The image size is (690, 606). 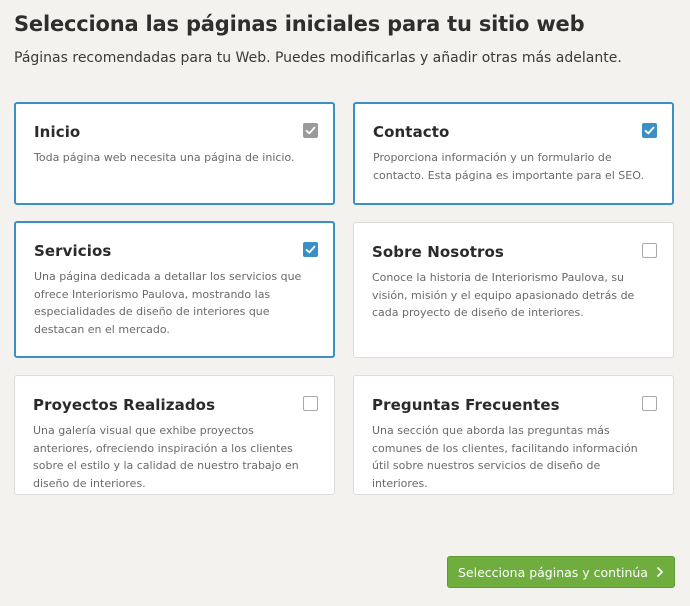 I want to click on checkbox-contacto, so click(x=649, y=130).